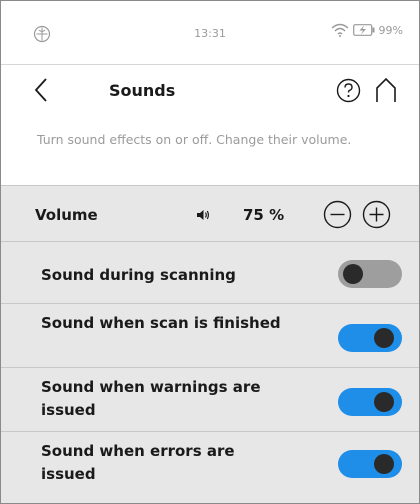 This screenshot has width=420, height=504. I want to click on setting-row-scanning: Sound during scanning, so click(210, 273).